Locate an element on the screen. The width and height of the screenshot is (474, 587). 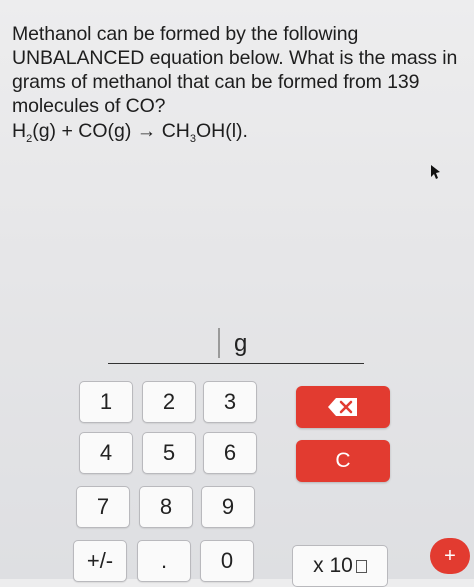
answer-area: g is located at coordinates (236, 341).